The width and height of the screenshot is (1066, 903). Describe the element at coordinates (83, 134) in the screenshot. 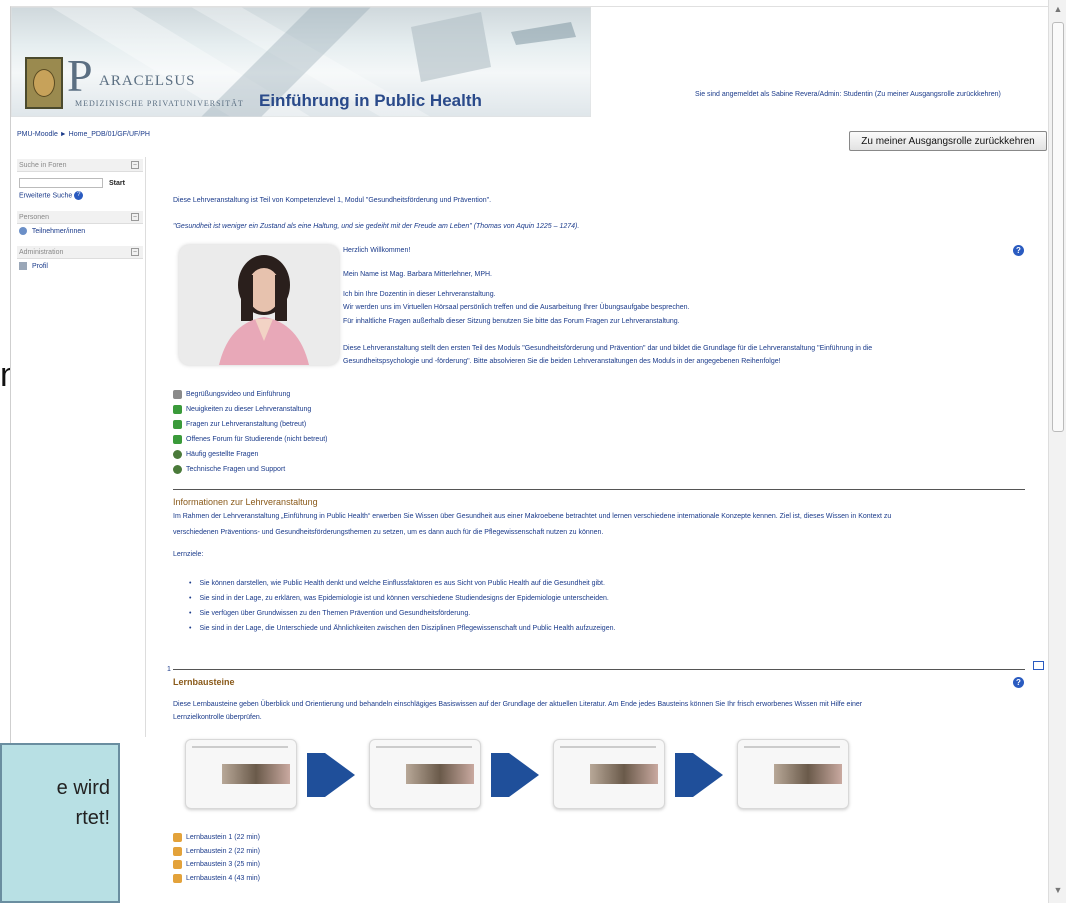

I see `breadcrumb: PMU-Moodle ► Home_PDB/01/GF/UF/PH` at that location.